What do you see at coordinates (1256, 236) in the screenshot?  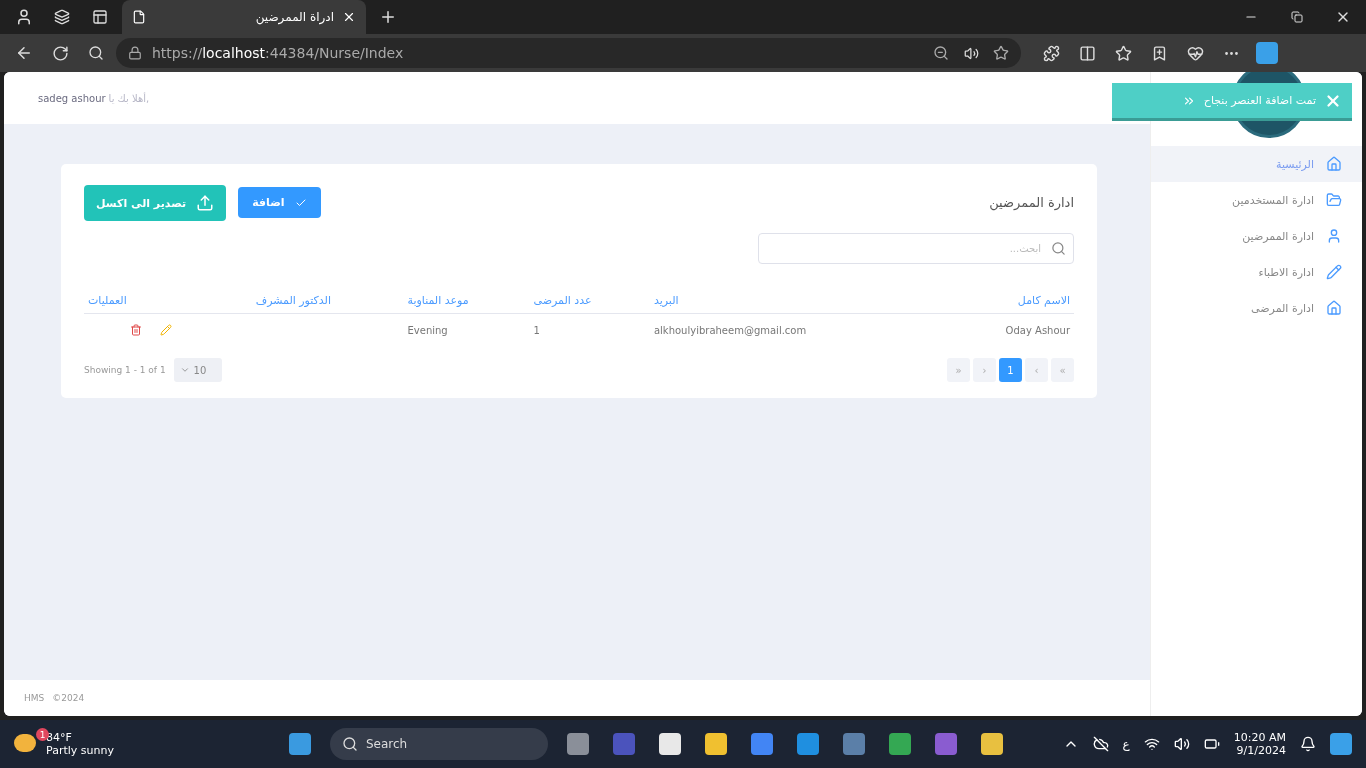 I see `sidebar-item: ادارة الممرضين` at bounding box center [1256, 236].